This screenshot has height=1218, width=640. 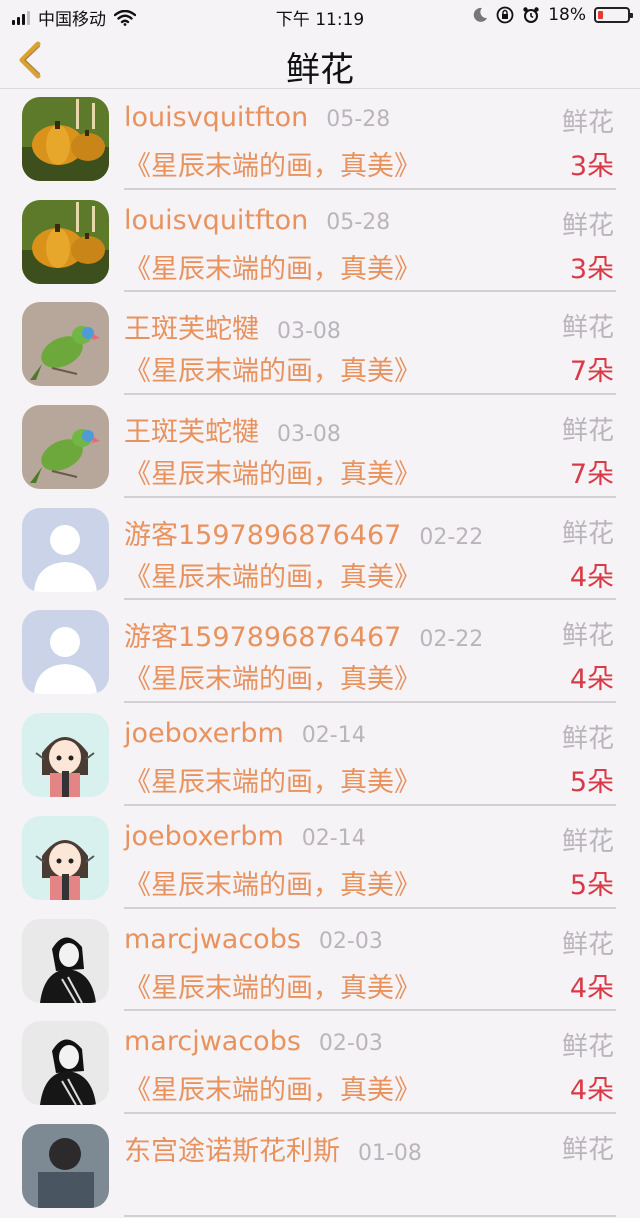 I want to click on rotation-lock-icon, so click(x=505, y=15).